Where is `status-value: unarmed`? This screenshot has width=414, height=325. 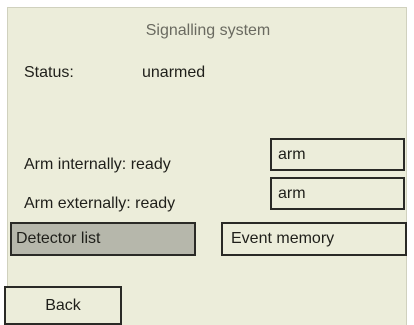
status-value: unarmed is located at coordinates (174, 72).